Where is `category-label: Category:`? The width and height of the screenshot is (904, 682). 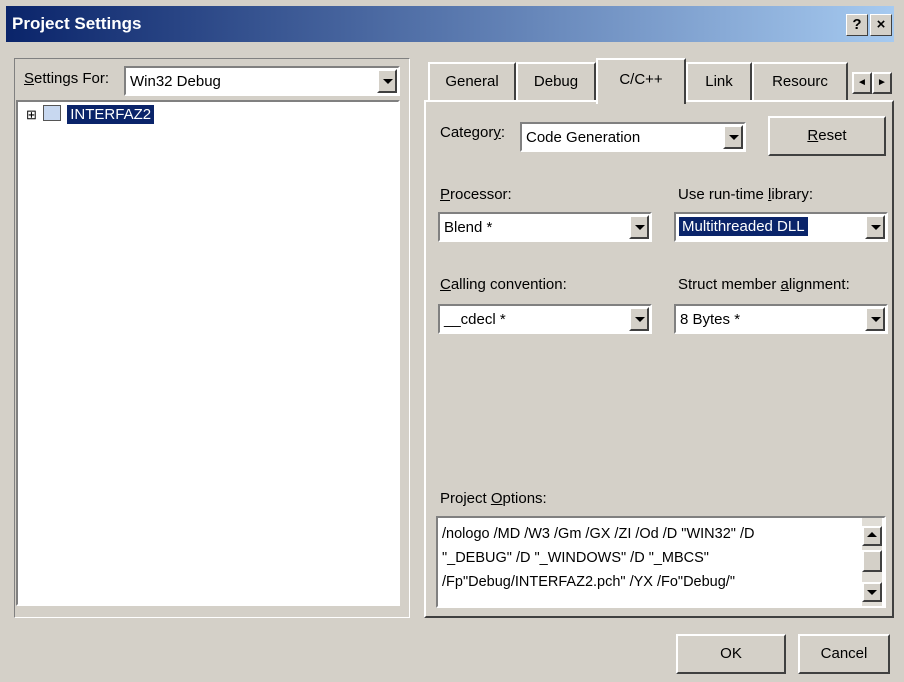
category-label: Category: is located at coordinates (473, 132).